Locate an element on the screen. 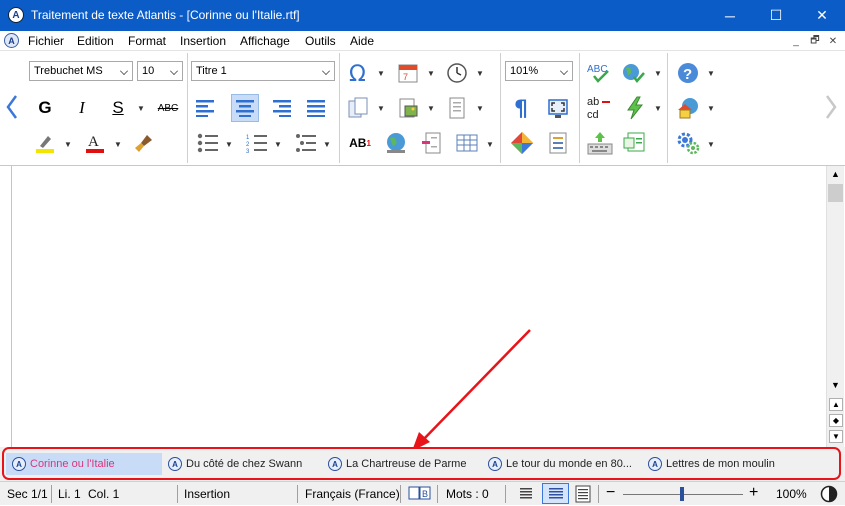 The width and height of the screenshot is (845, 506). zoom-out-button: − is located at coordinates (610, 493).